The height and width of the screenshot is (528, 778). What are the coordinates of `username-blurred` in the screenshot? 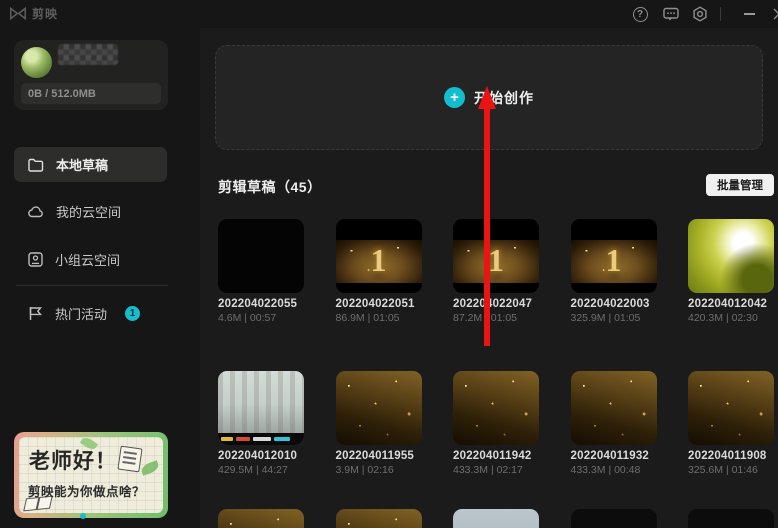 It's located at (88, 54).